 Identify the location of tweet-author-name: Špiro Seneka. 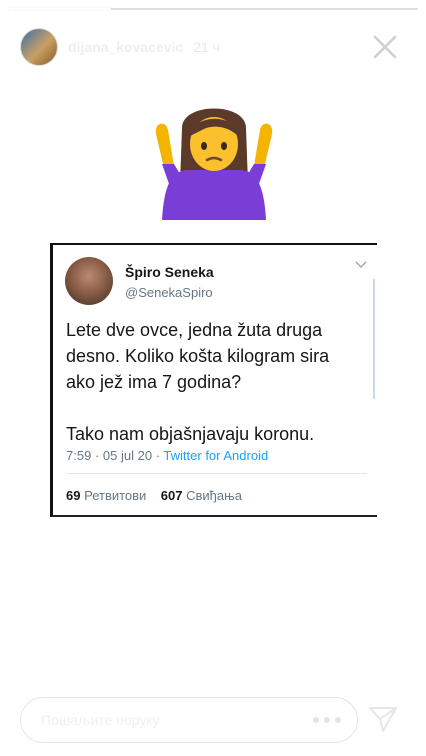
(169, 272).